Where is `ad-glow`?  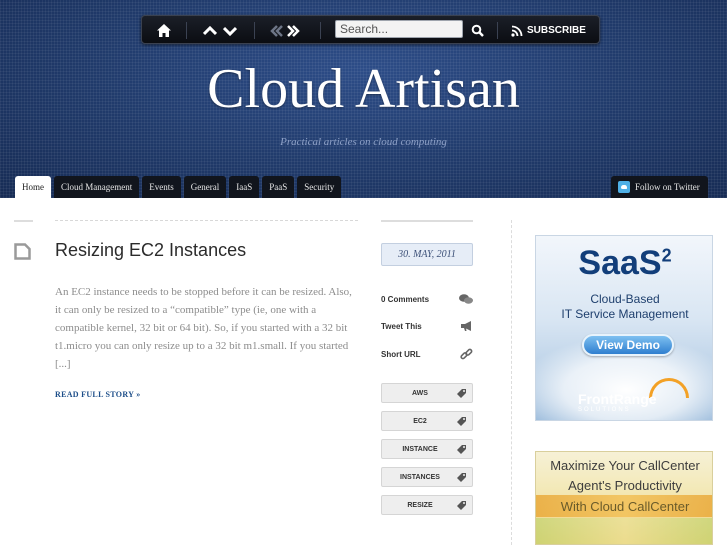 ad-glow is located at coordinates (624, 531).